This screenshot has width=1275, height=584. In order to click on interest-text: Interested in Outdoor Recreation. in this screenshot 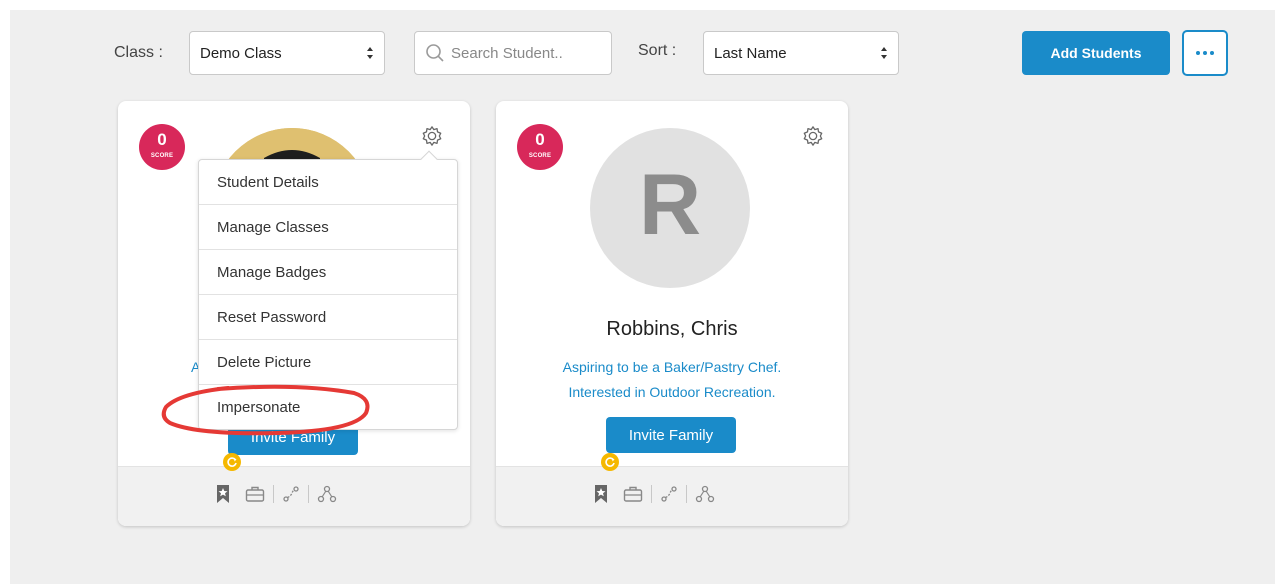, I will do `click(672, 392)`.